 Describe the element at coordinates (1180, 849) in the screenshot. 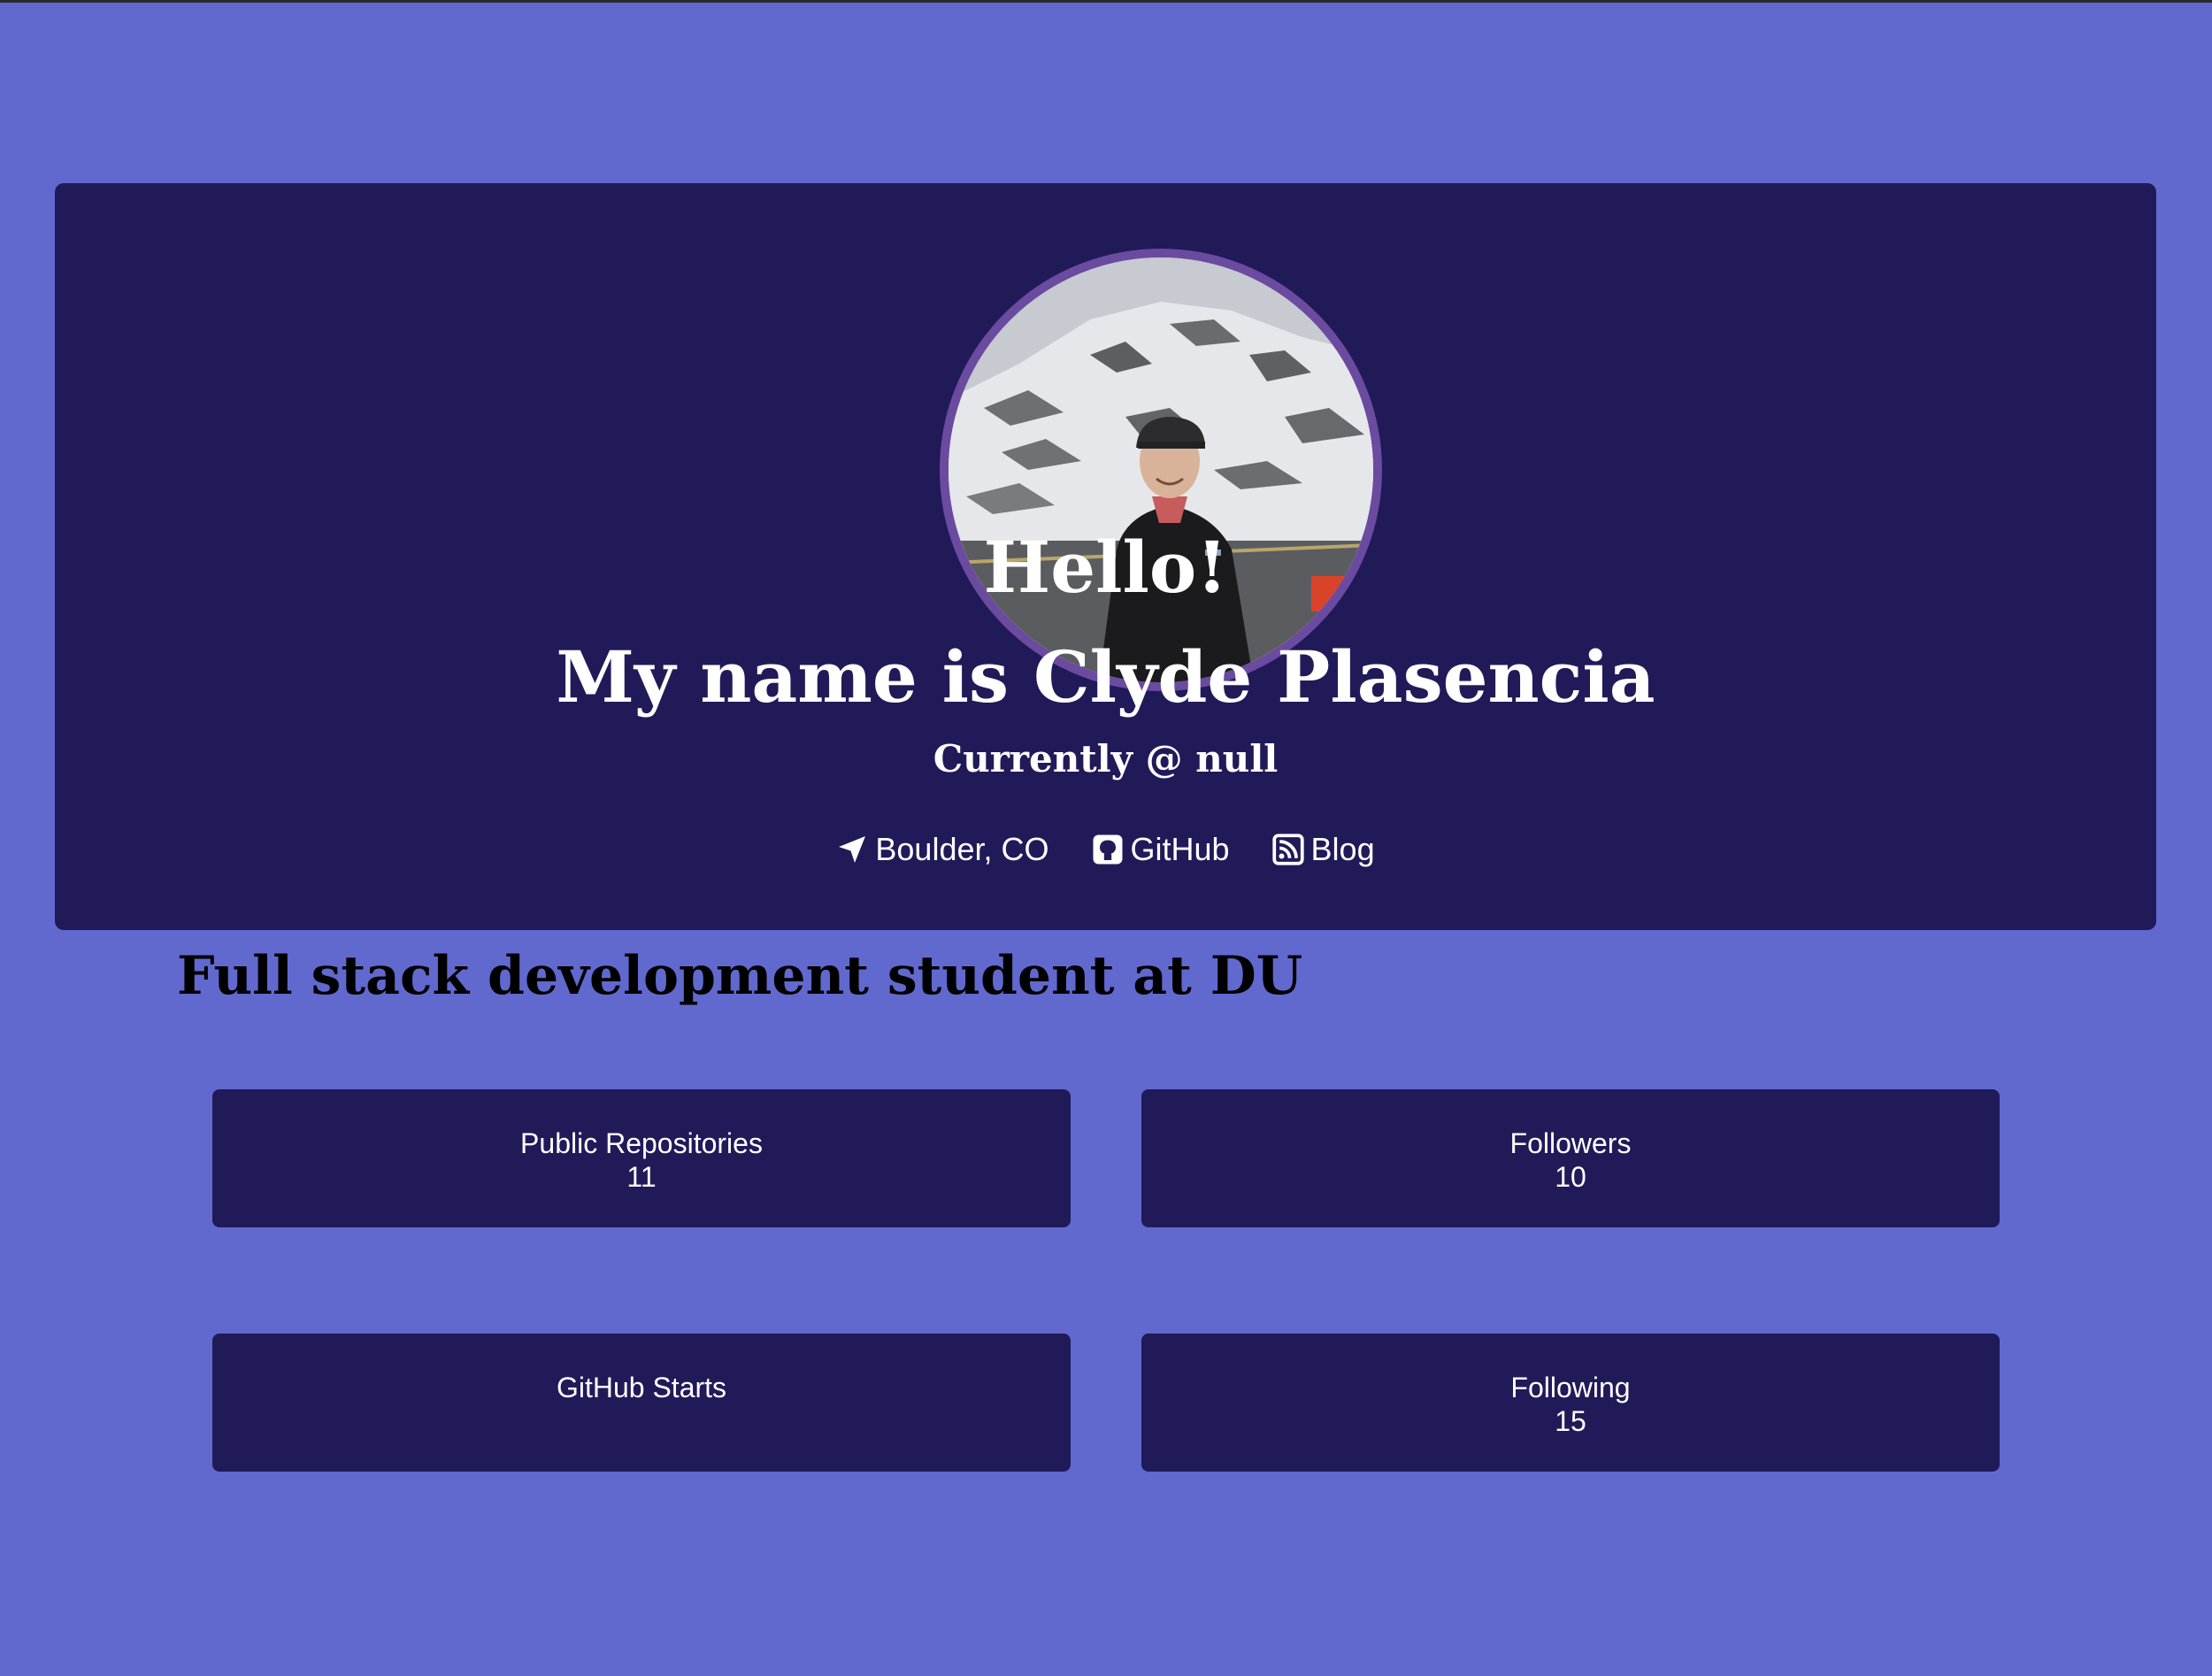

I see `github-label: GitHub` at that location.